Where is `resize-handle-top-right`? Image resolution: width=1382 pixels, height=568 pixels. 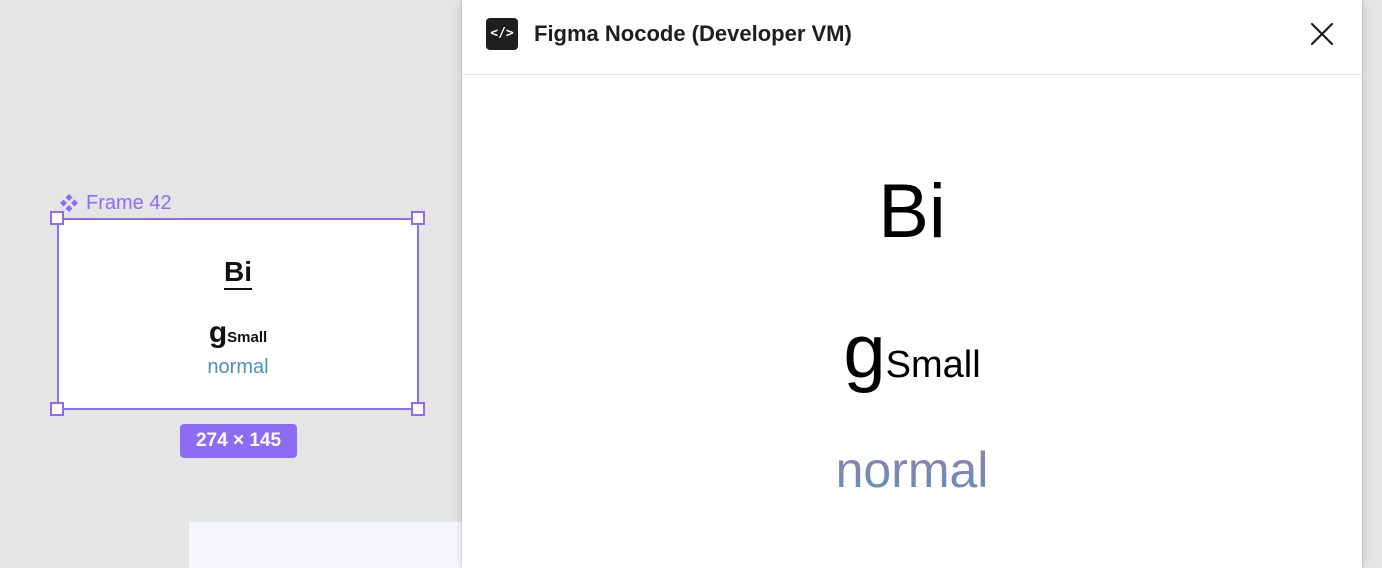
resize-handle-top-right is located at coordinates (418, 218).